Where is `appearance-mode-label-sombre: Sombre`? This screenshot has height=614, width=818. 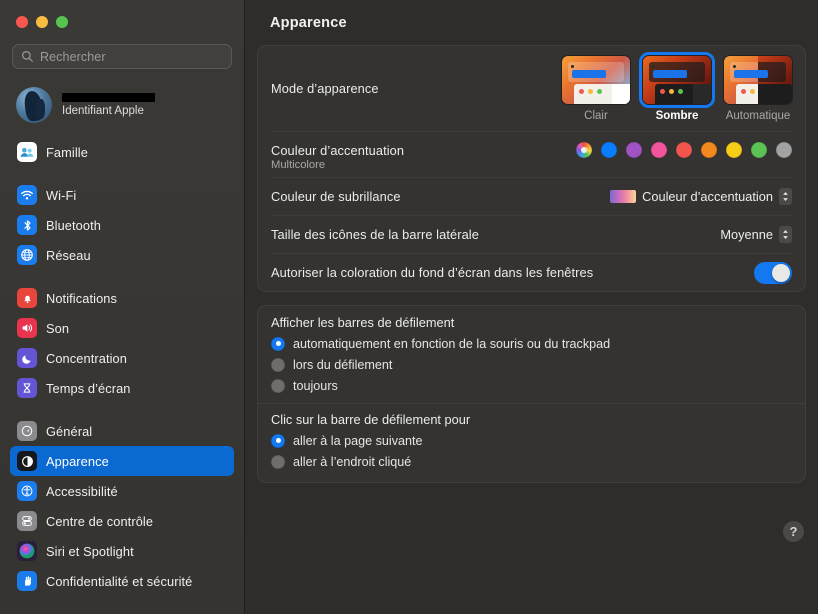 appearance-mode-label-sombre: Sombre is located at coordinates (677, 116).